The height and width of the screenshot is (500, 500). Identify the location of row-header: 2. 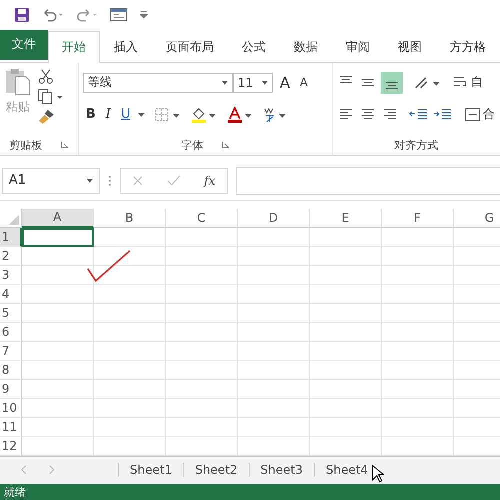
(11, 256).